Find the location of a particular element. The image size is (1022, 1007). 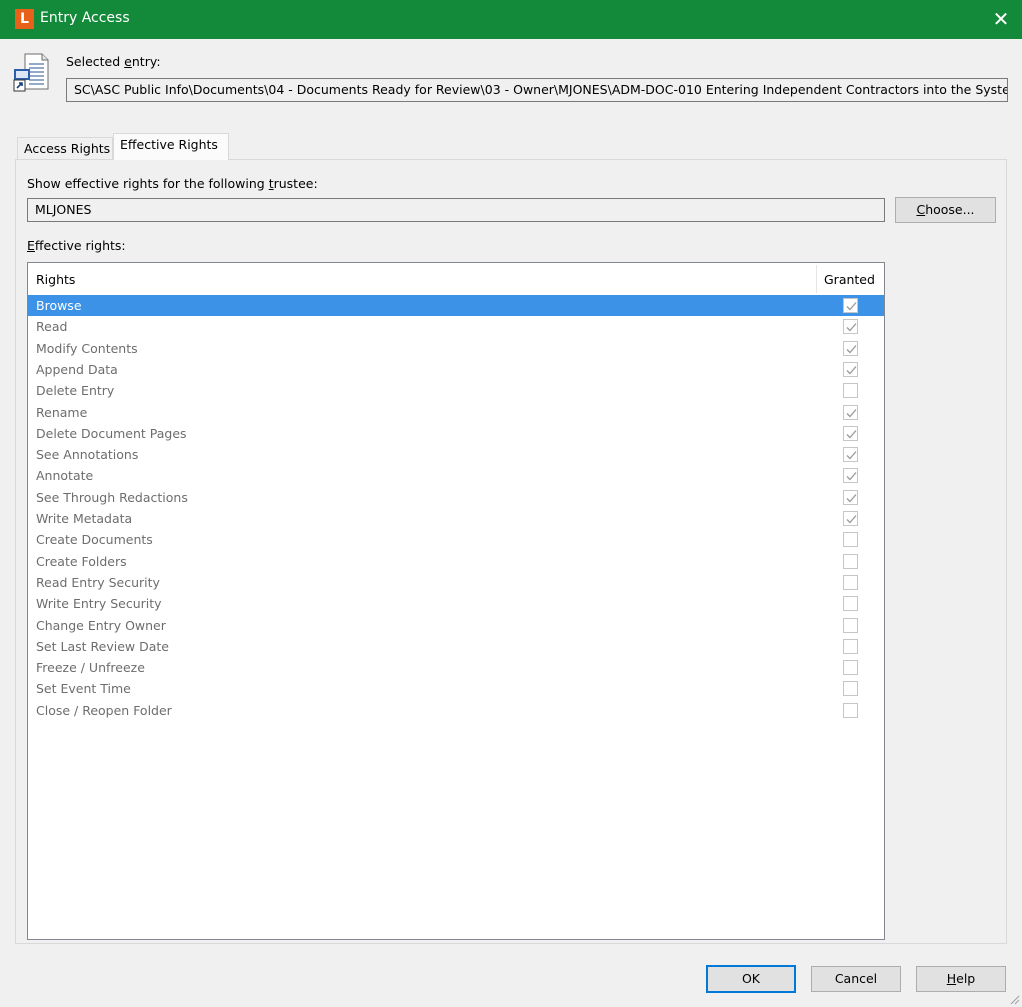

list-item: Write Entry Security is located at coordinates (456, 603).